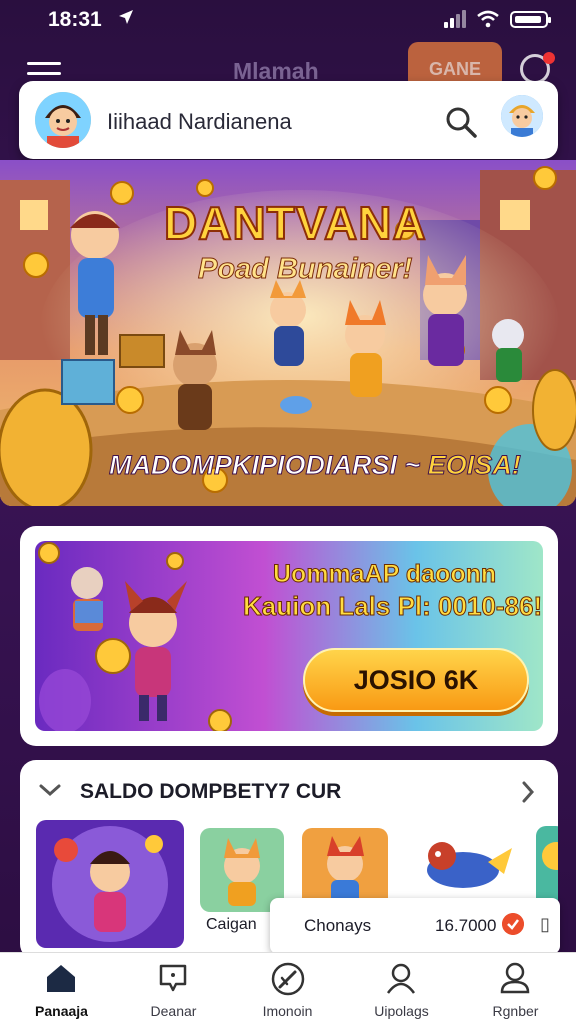 Image resolution: width=576 pixels, height=1025 pixels. Describe the element at coordinates (401, 978) in the screenshot. I see `user-icon` at that location.